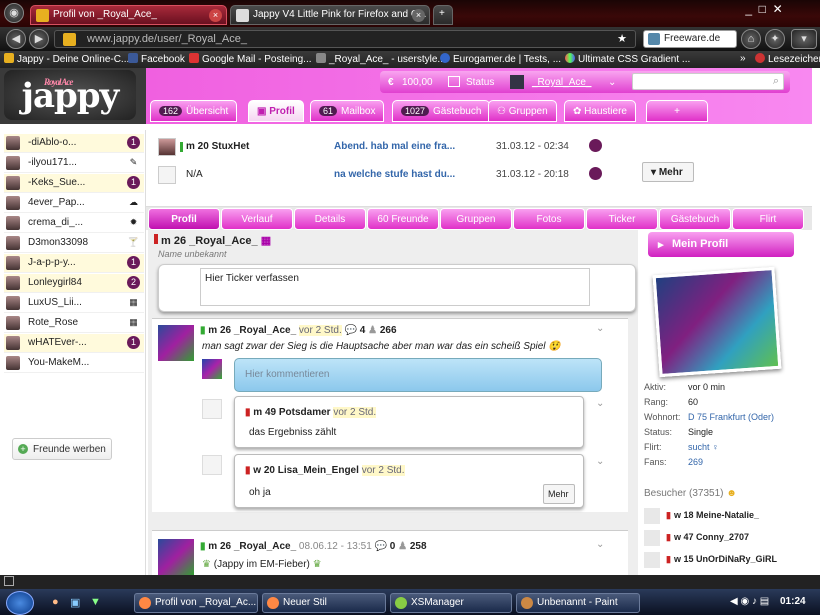  What do you see at coordinates (721, 244) in the screenshot?
I see `my-profile-button: ▸ Mein Profil` at bounding box center [721, 244].